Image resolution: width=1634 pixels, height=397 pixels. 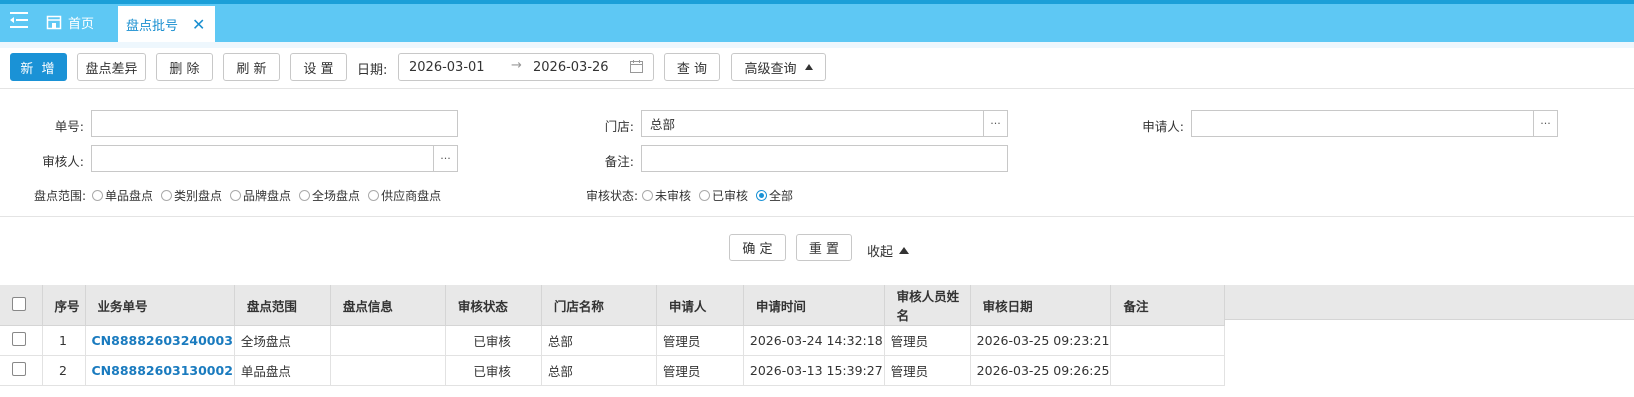 I want to click on cell-index: 1, so click(x=64, y=340).